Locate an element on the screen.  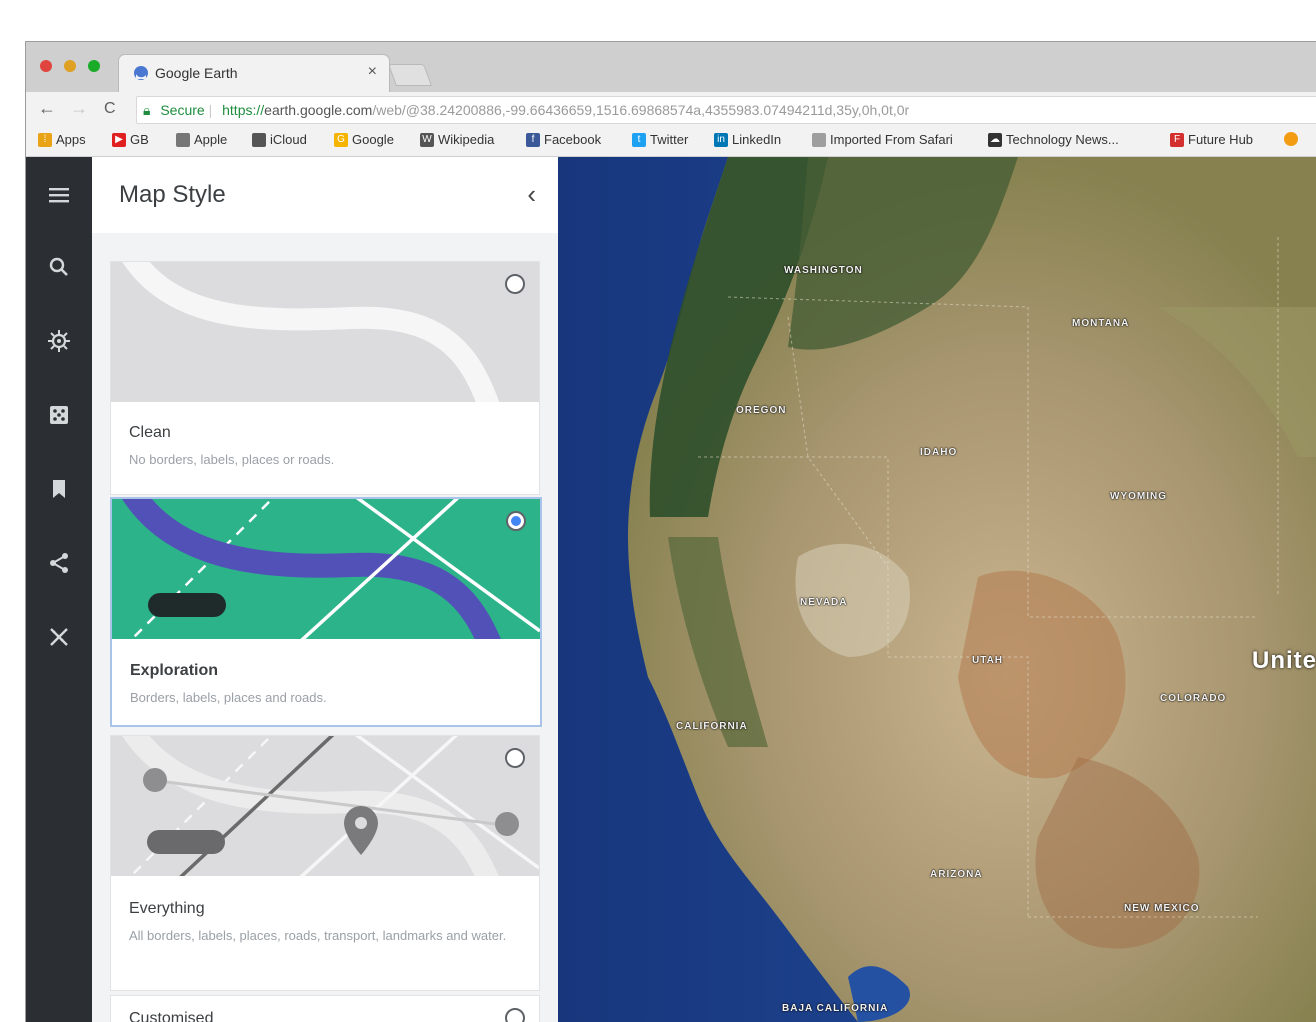
bookmark-google: G Google is located at coordinates (364, 139).